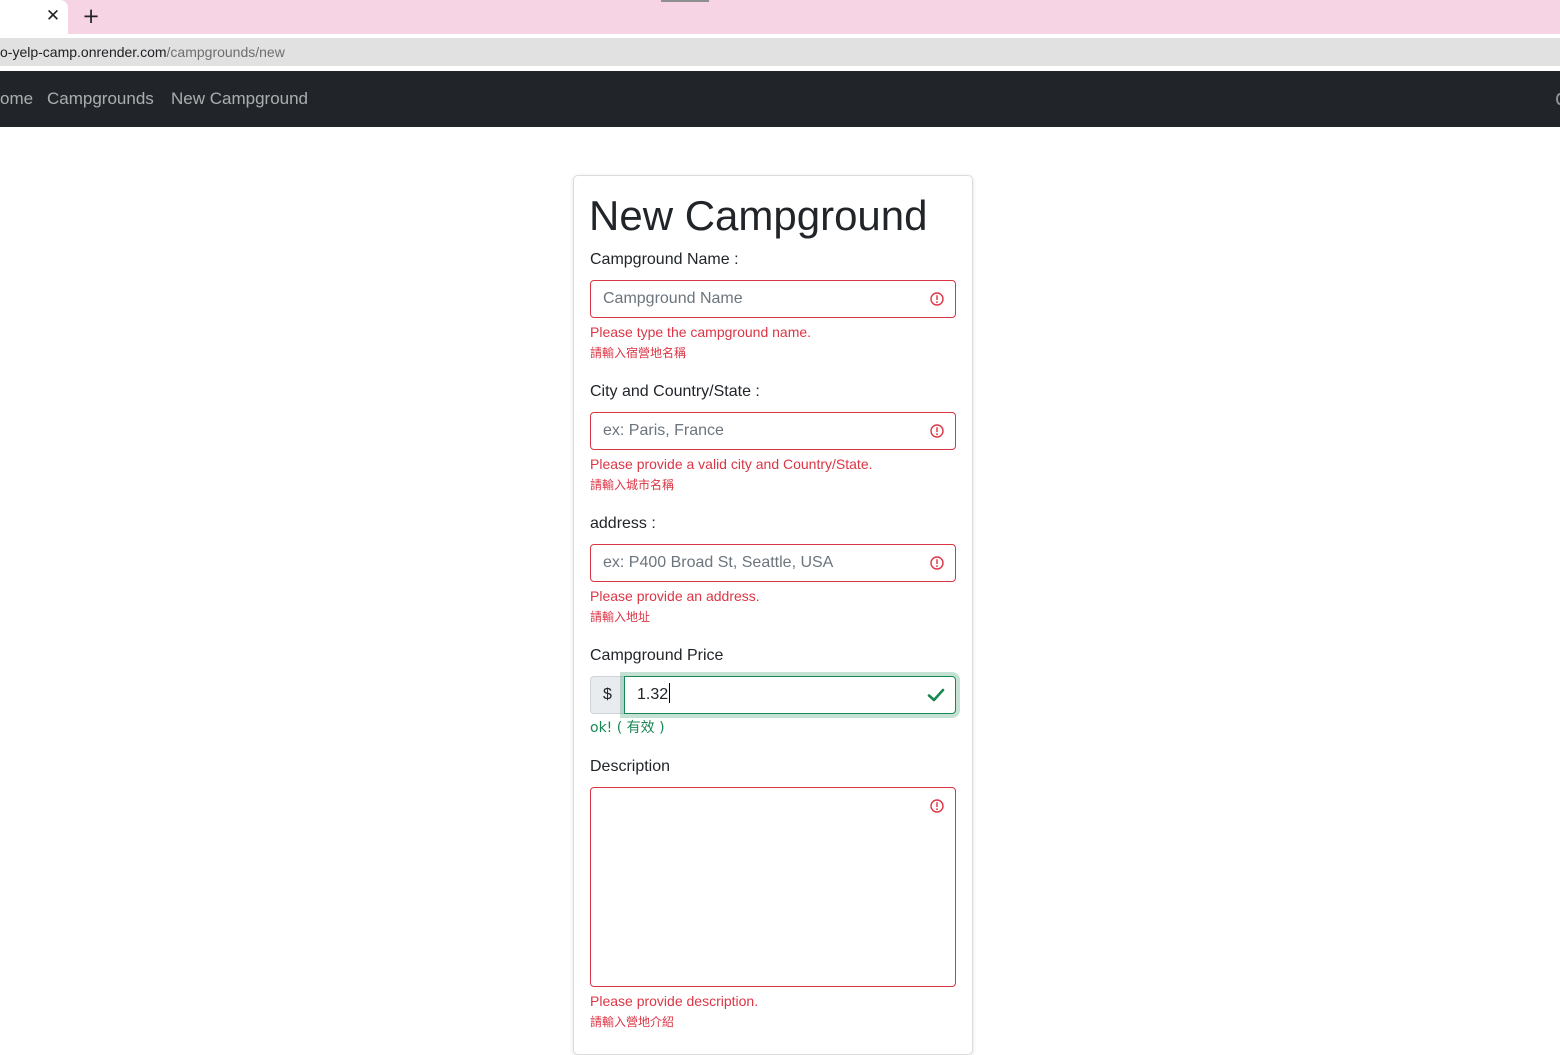  Describe the element at coordinates (758, 215) in the screenshot. I see `page-title: New Campground` at that location.